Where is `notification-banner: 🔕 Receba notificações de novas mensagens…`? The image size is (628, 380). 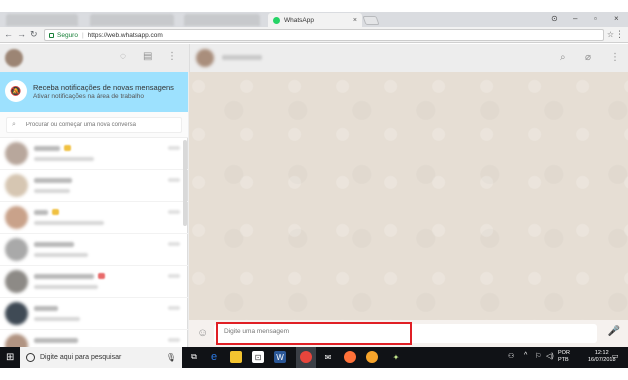 notification-banner: 🔕 Receba notificações de novas mensagens… is located at coordinates (94, 92).